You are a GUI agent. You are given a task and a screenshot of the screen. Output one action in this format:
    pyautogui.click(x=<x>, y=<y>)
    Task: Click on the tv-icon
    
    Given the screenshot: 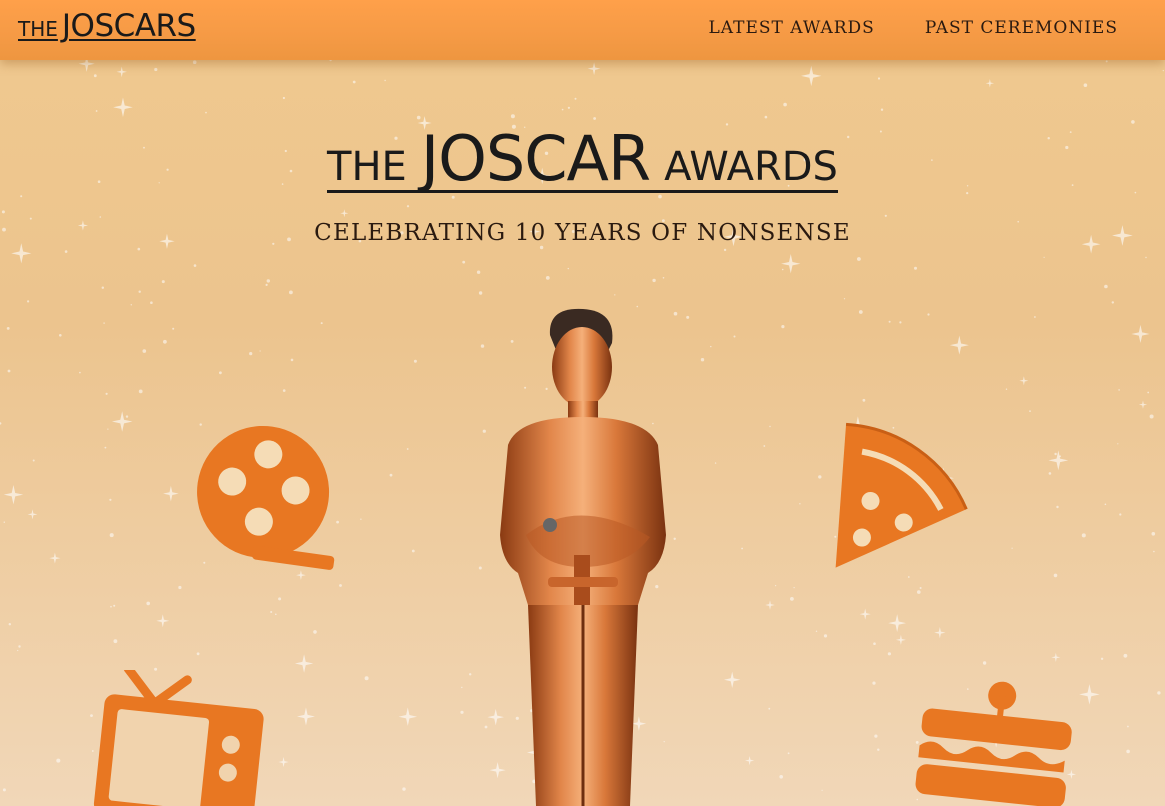 What is the action you would take?
    pyautogui.click(x=178, y=738)
    